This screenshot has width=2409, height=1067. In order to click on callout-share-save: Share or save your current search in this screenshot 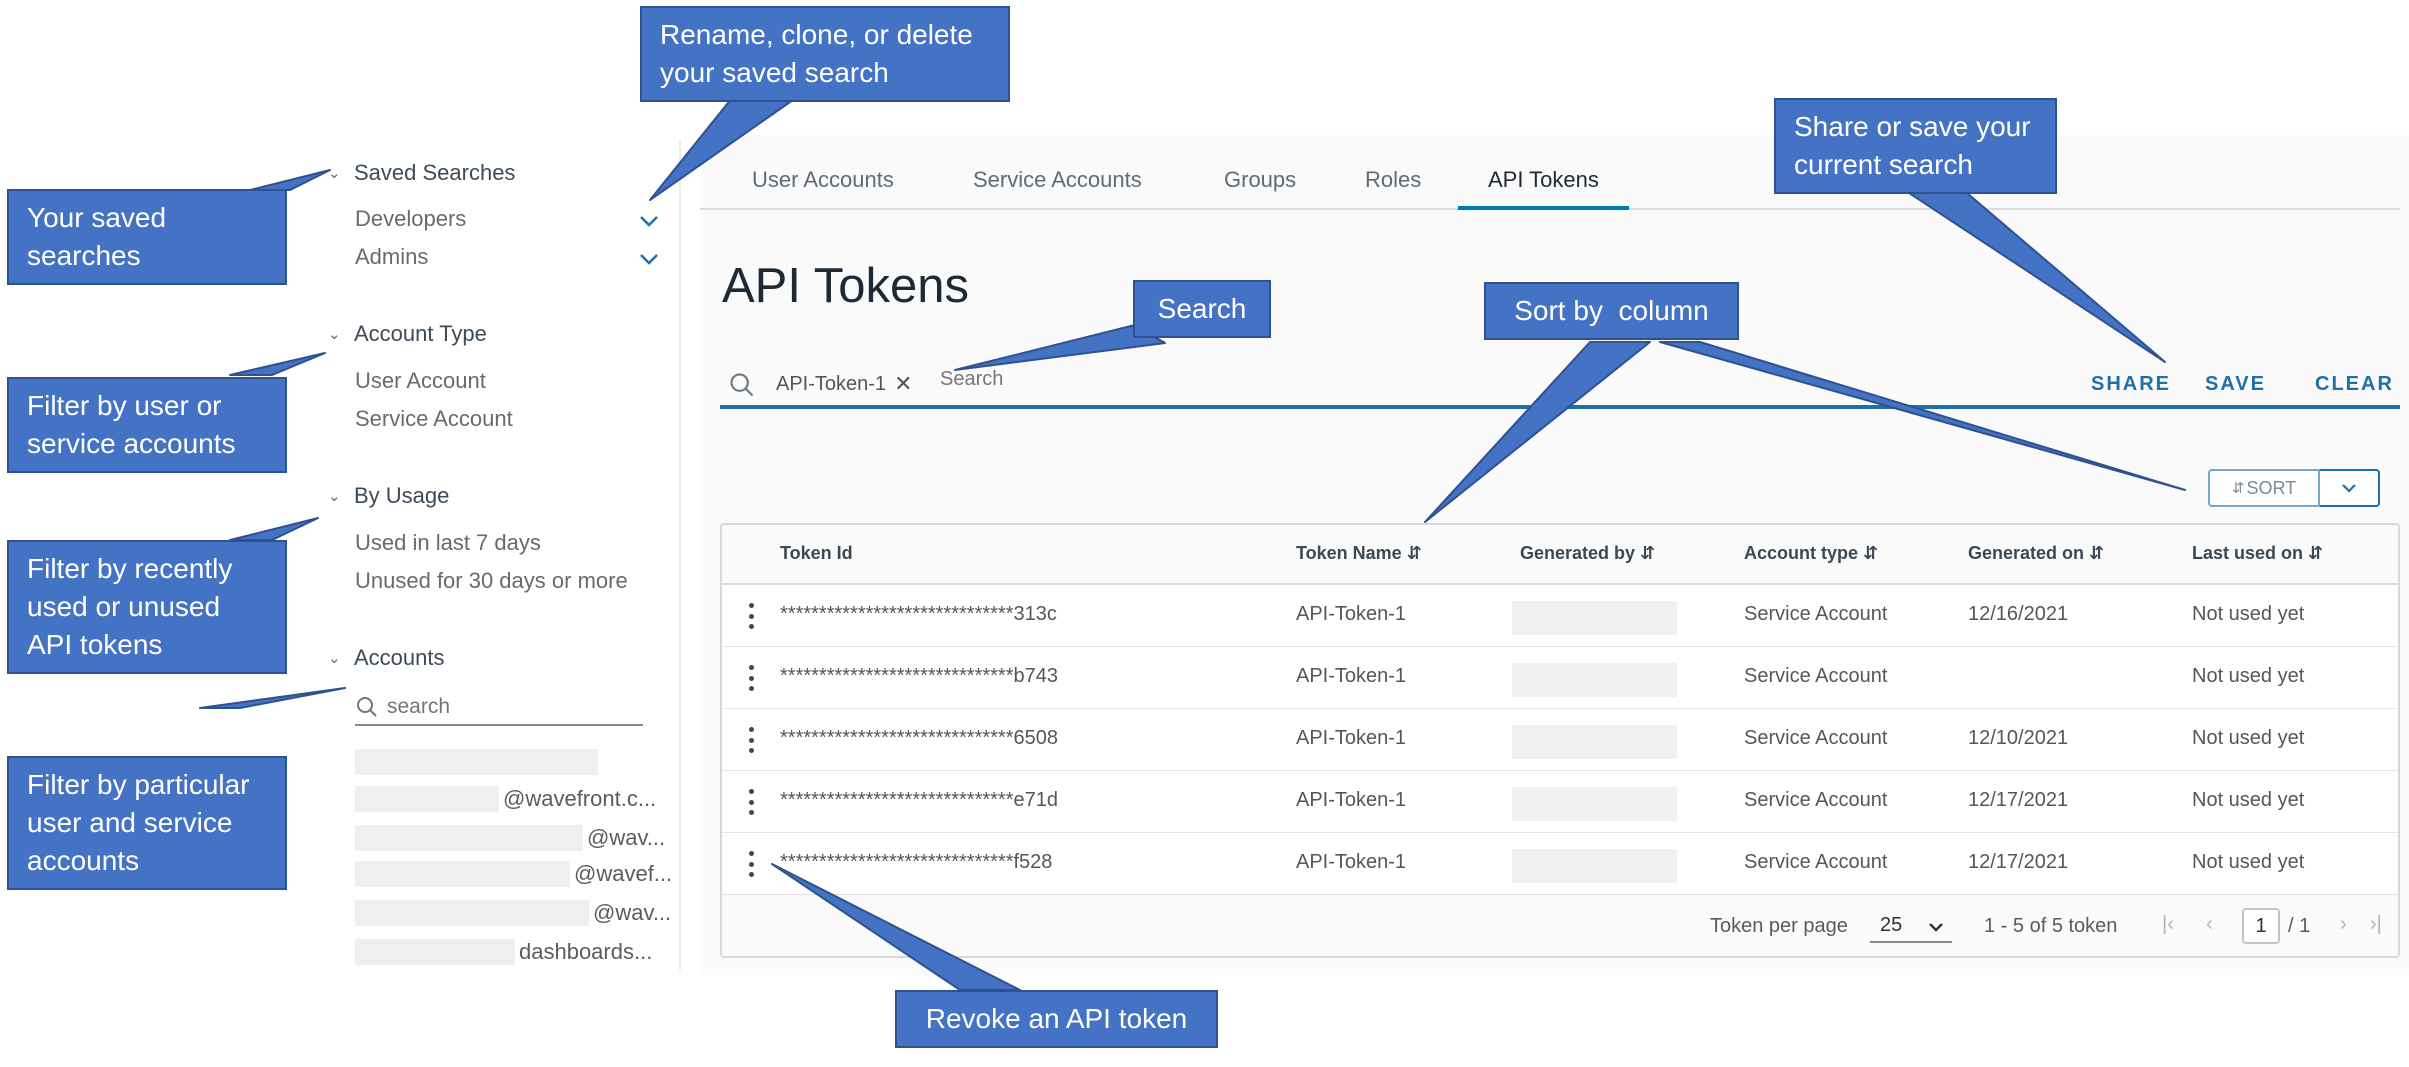, I will do `click(1915, 146)`.